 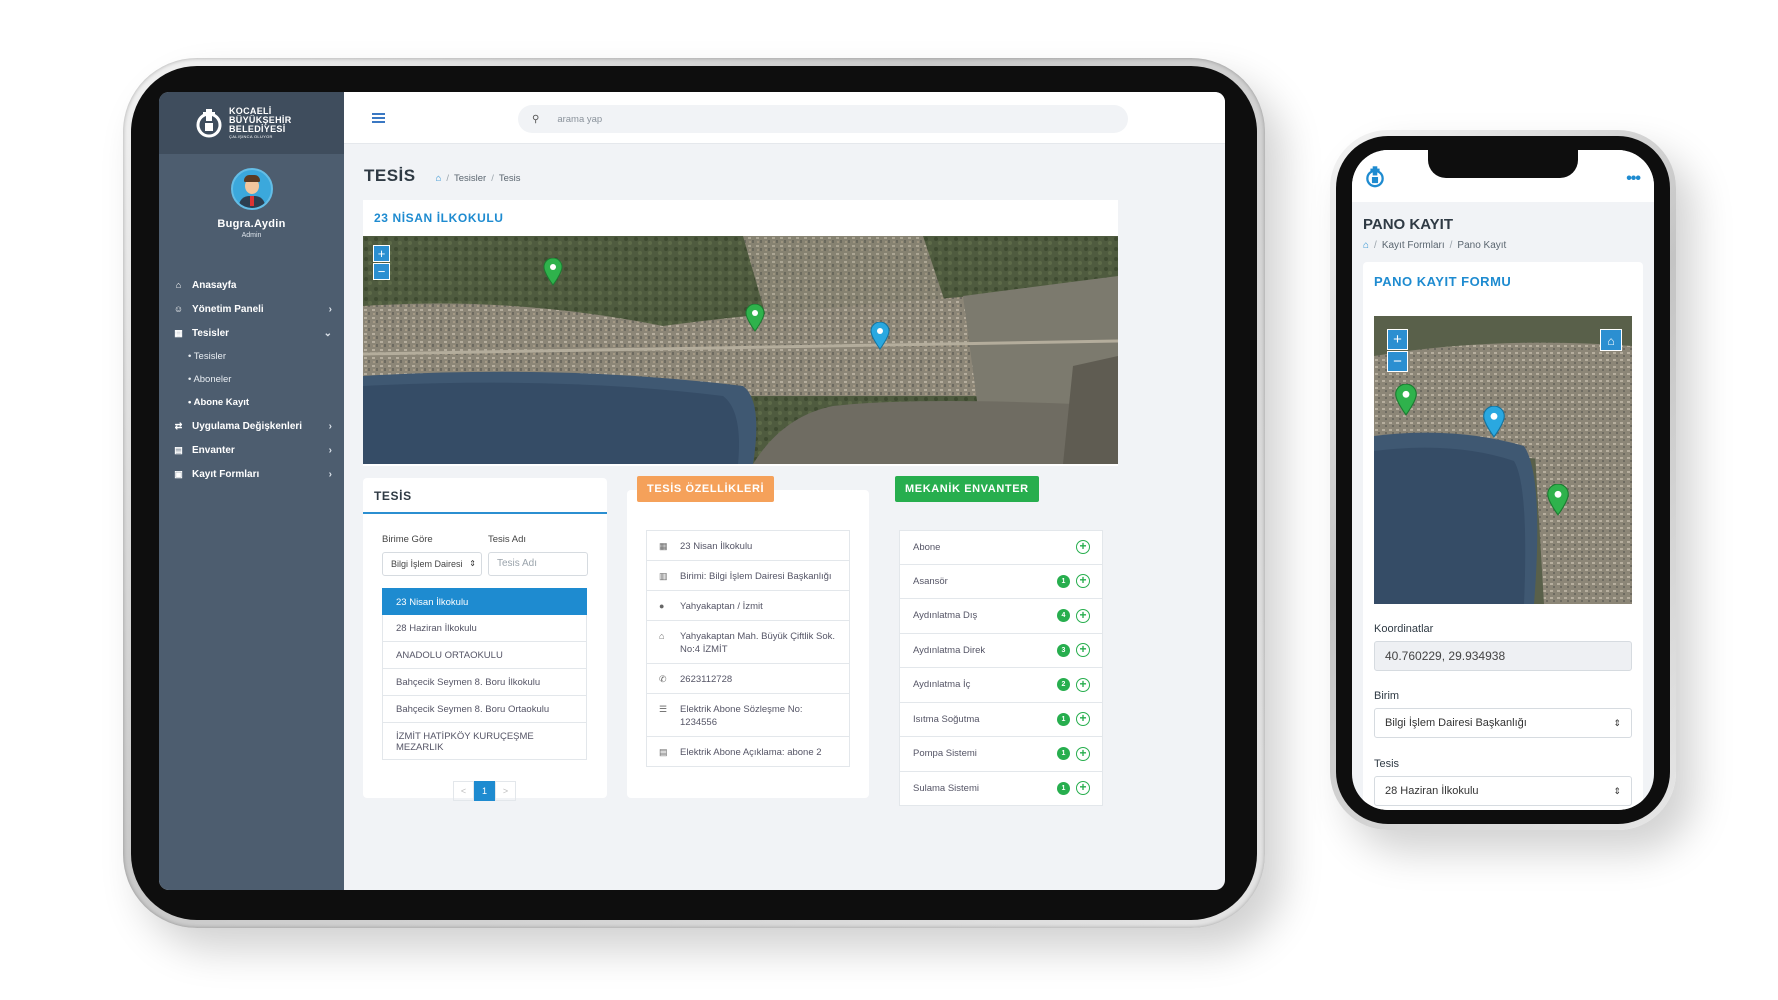 I want to click on mekanik-label: Aydınlatma Direk, so click(x=949, y=650).